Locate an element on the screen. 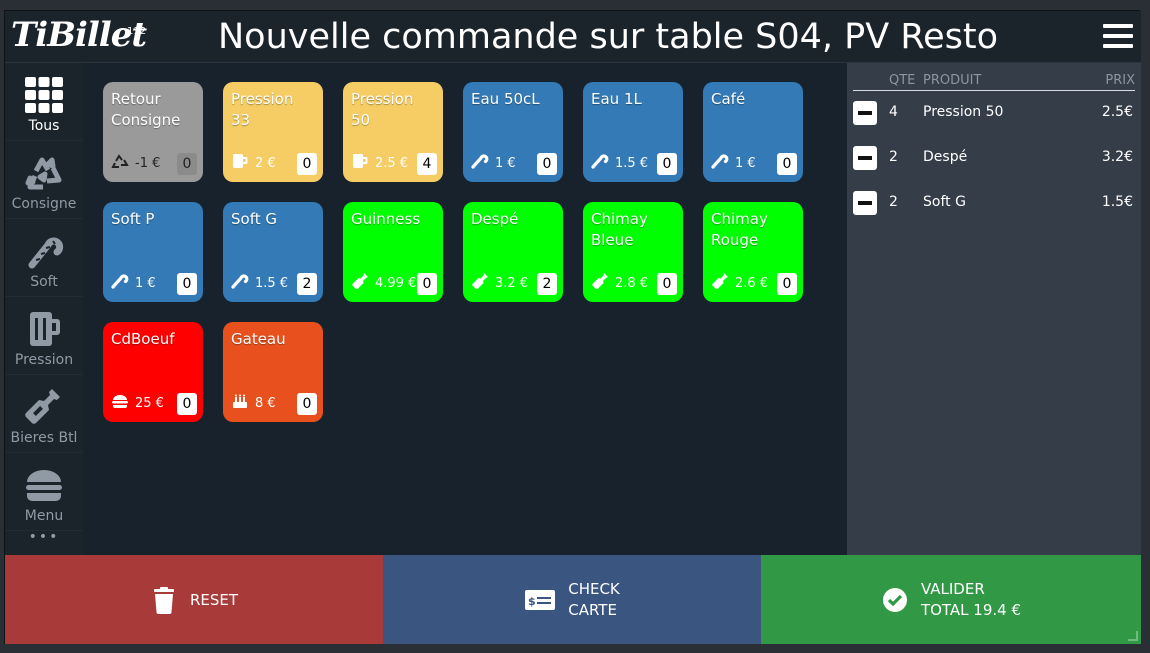 The image size is (1150, 653). logo-version: 112 is located at coordinates (137, 31).